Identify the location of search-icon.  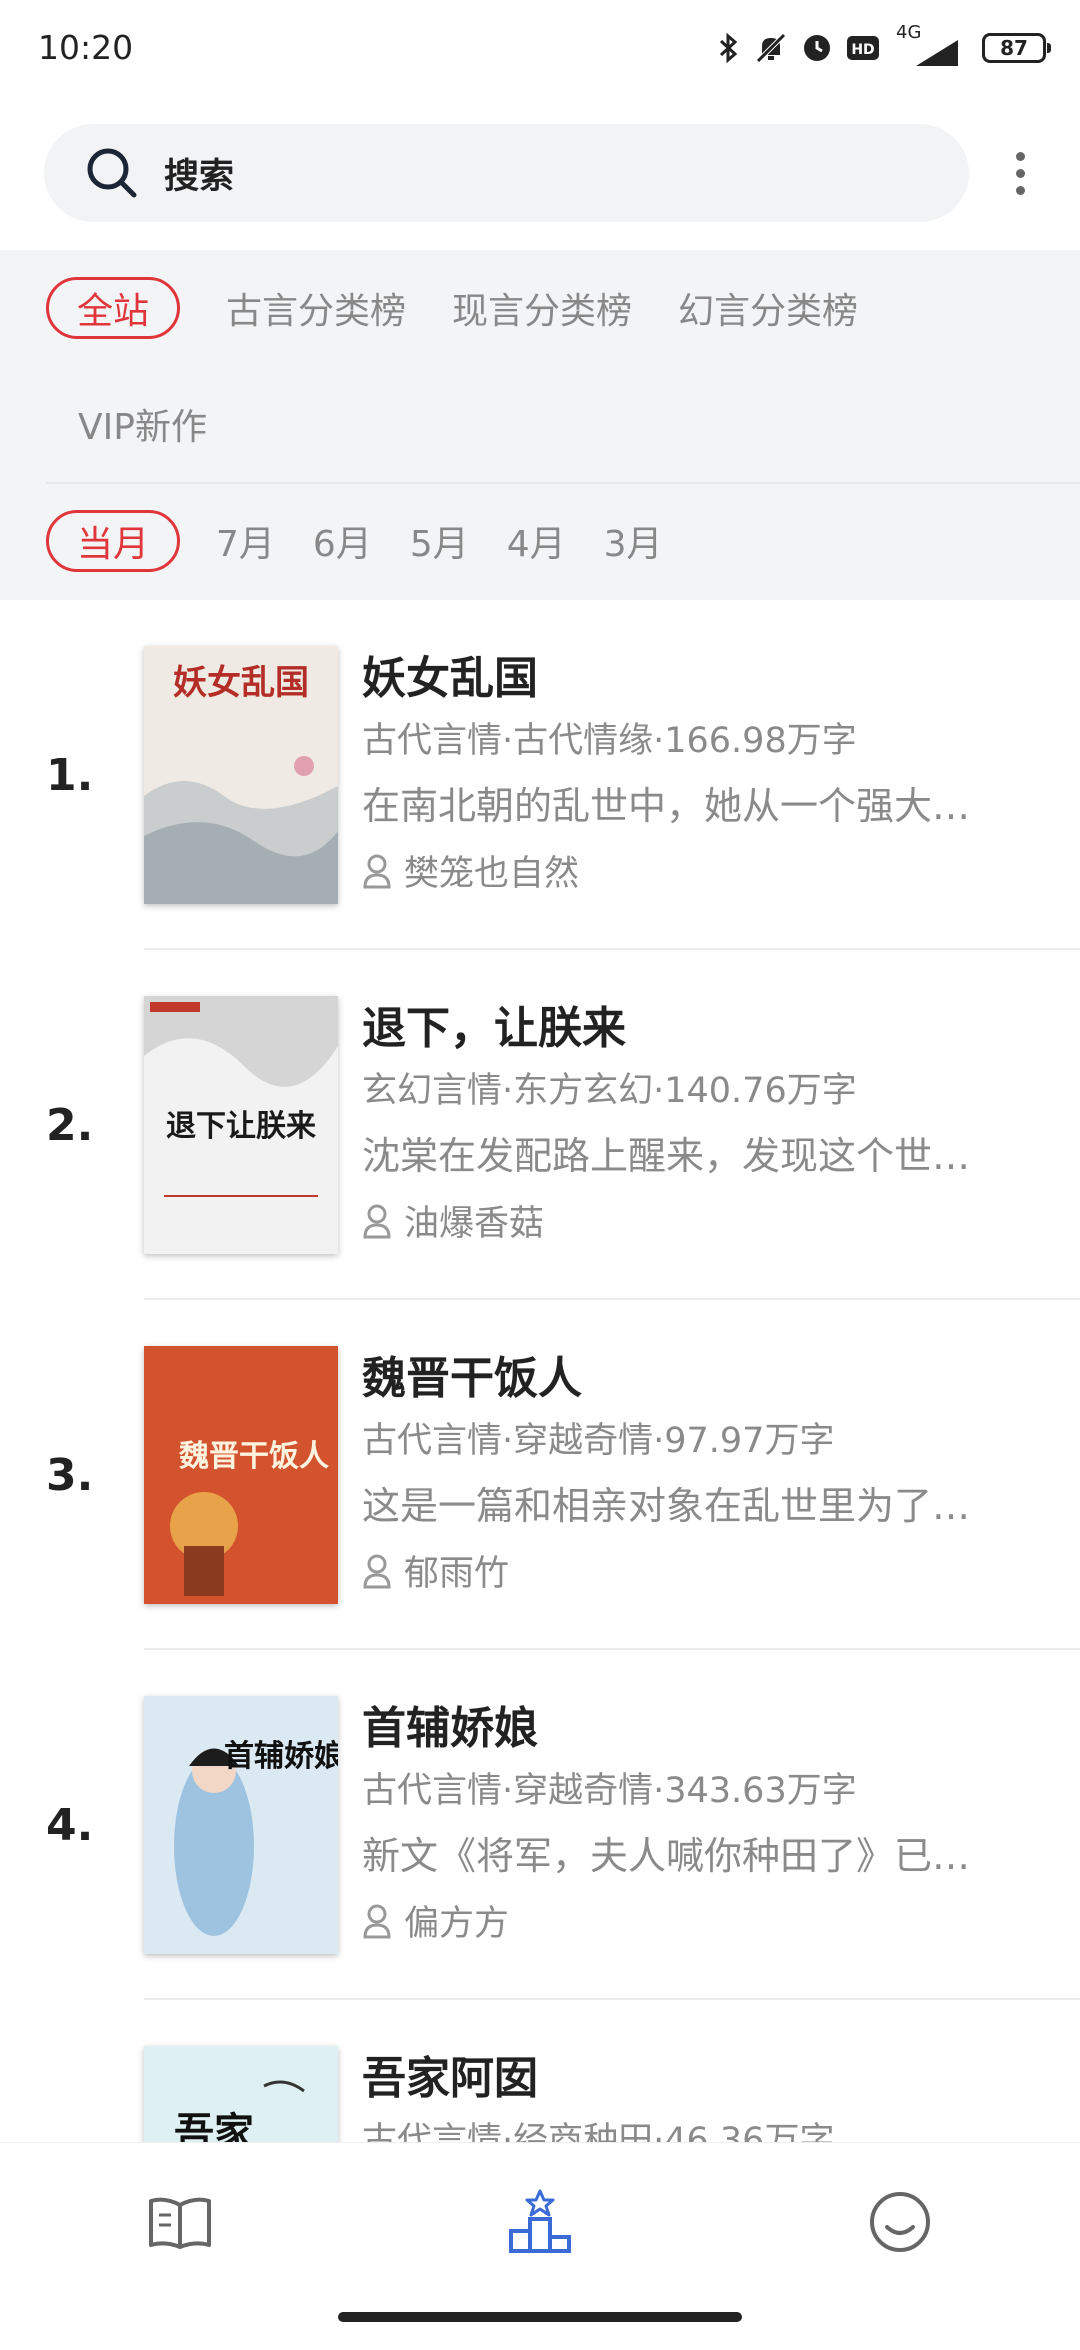
(112, 173).